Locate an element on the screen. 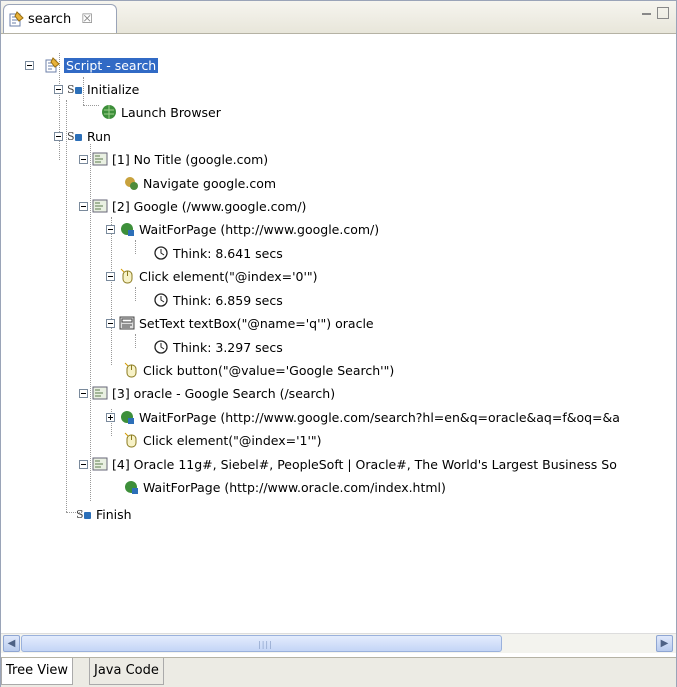 This screenshot has height=687, width=677. tree-node-page2: [2] Google (/www.google.com/) is located at coordinates (192, 206).